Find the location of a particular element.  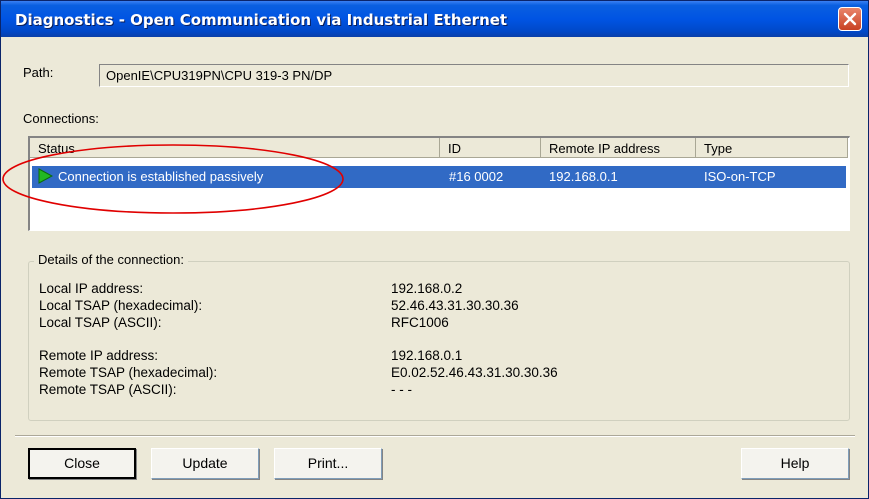

local-ip-label: Local IP address: is located at coordinates (91, 288).